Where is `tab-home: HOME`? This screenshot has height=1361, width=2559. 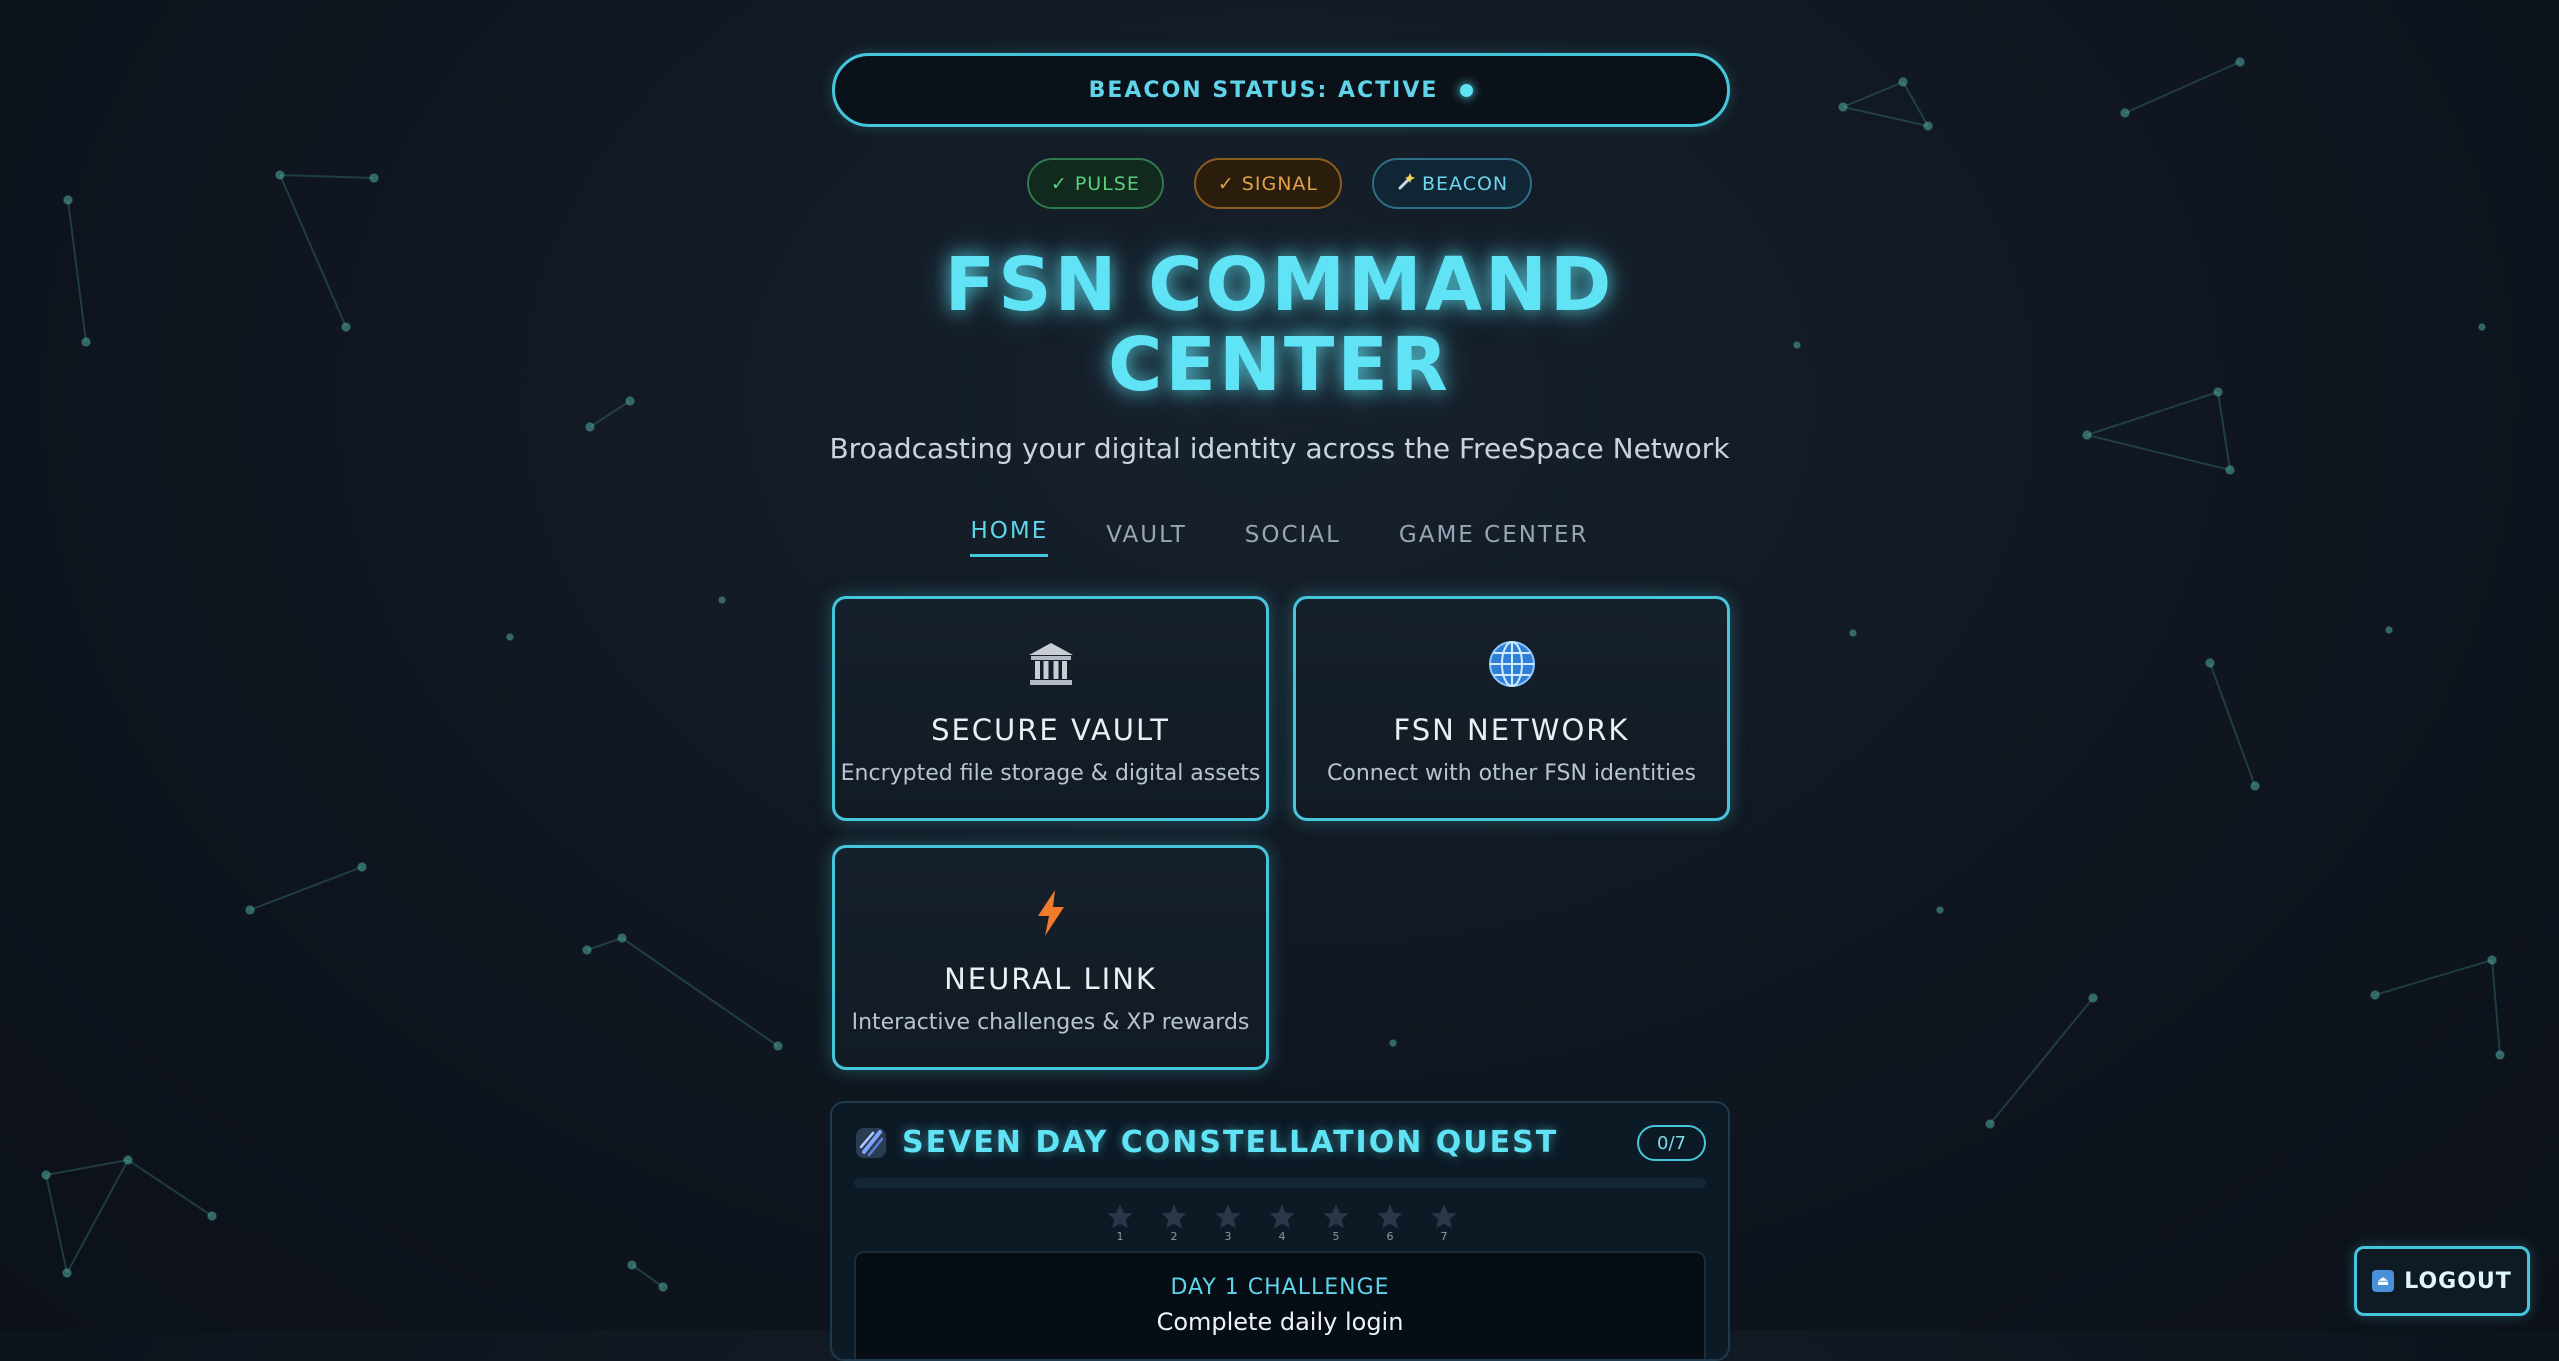 tab-home: HOME is located at coordinates (1009, 537).